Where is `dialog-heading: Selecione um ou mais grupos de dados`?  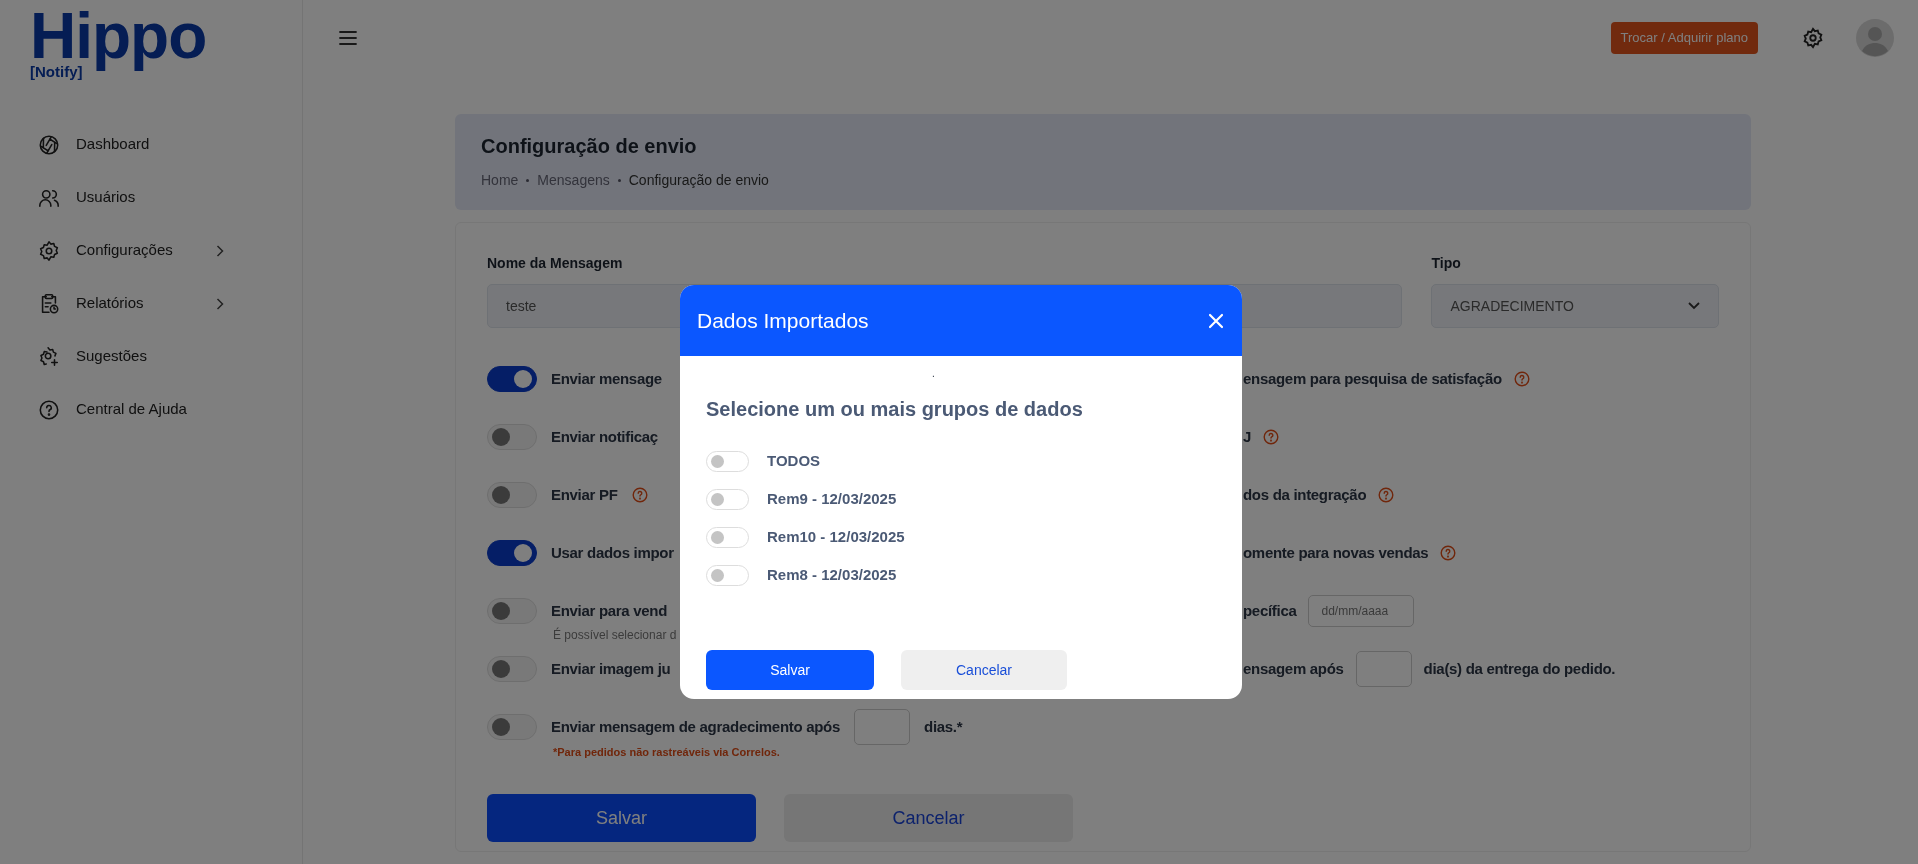 dialog-heading: Selecione um ou mais grupos de dados is located at coordinates (895, 409).